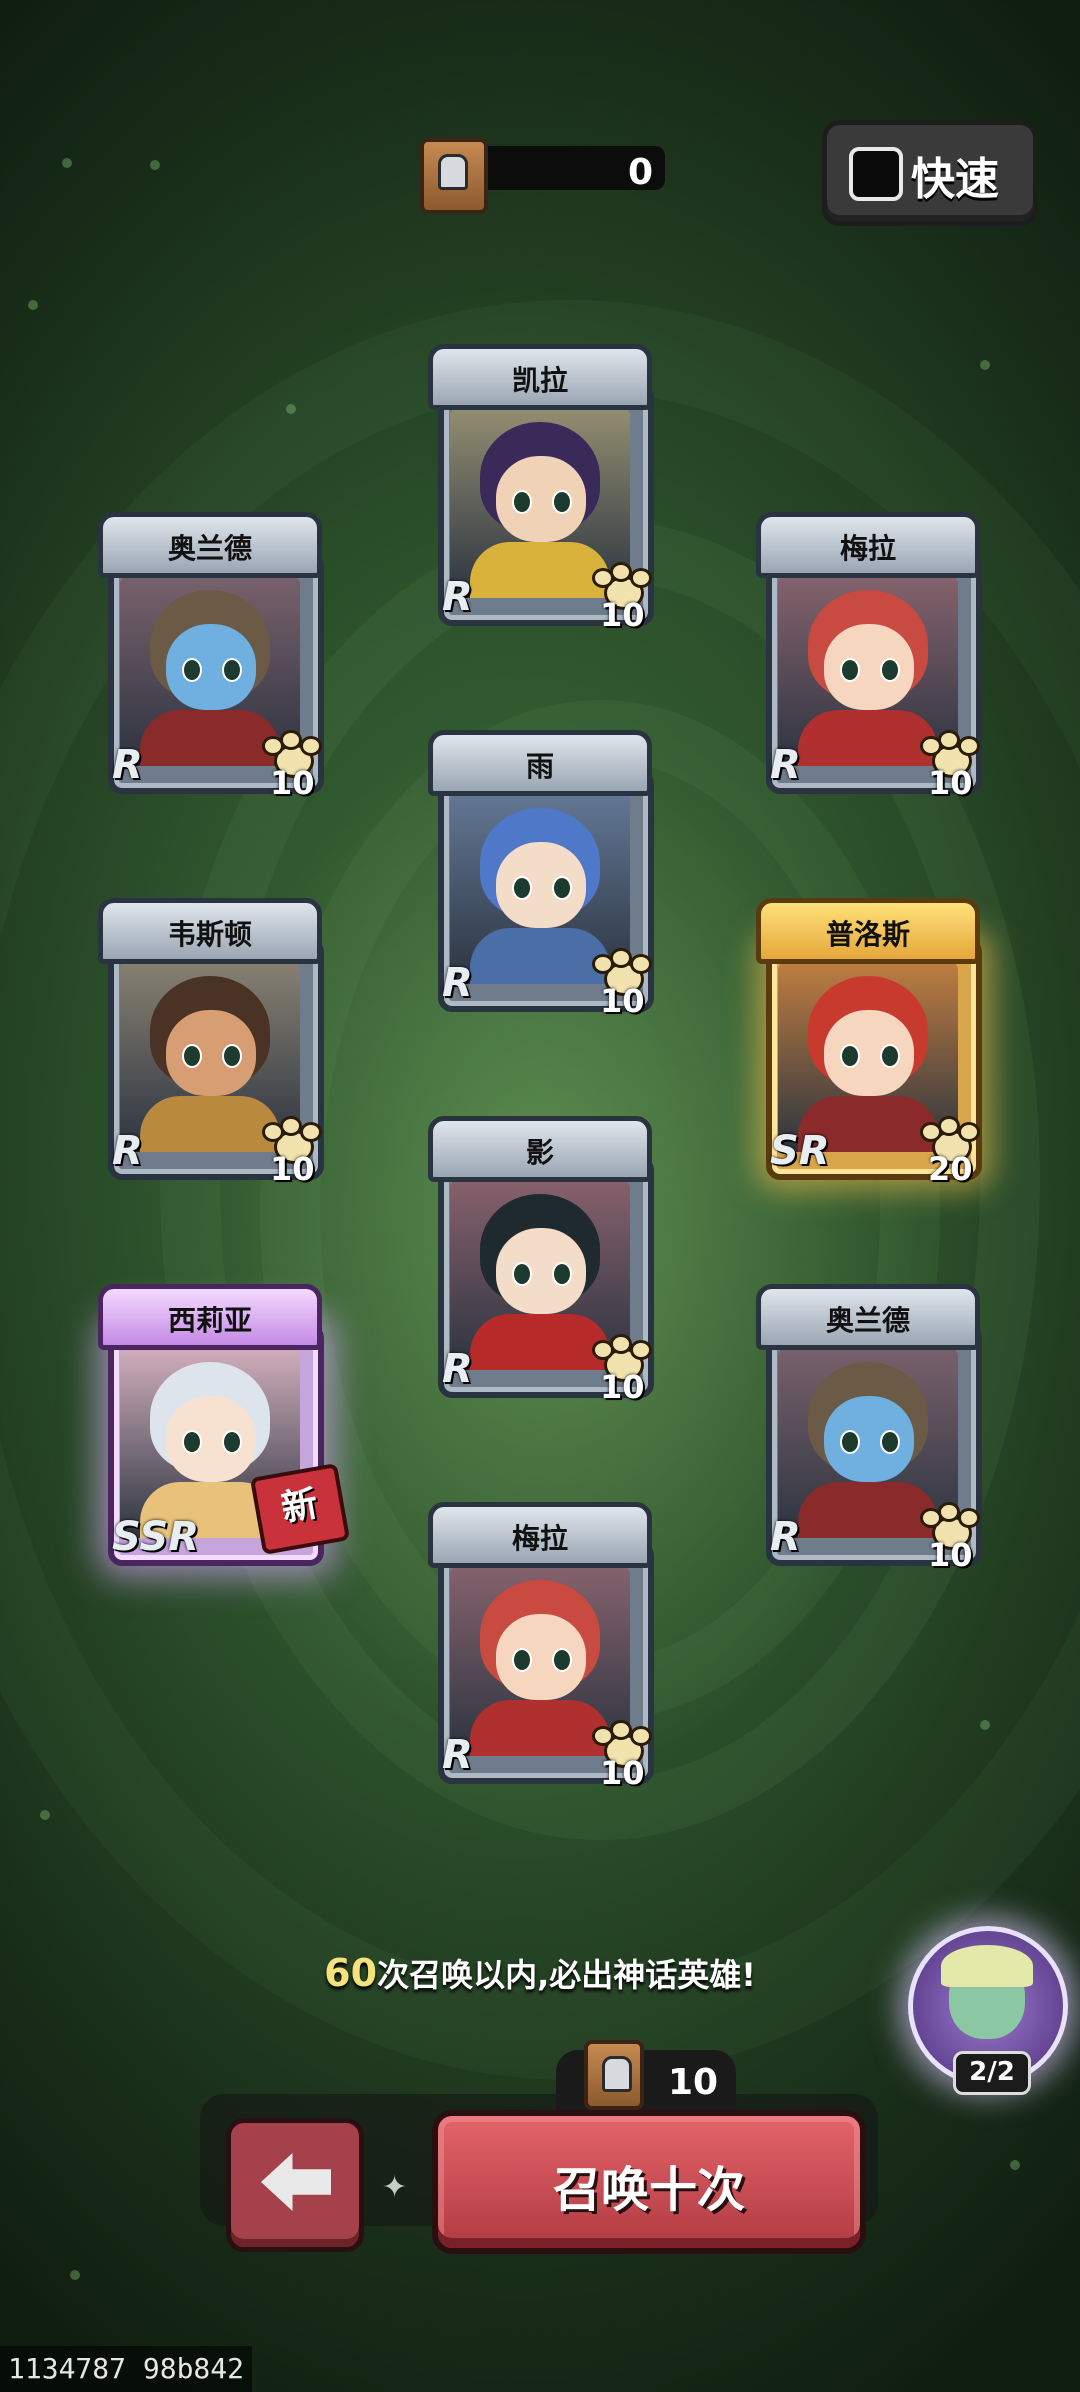 Image resolution: width=1080 pixels, height=2392 pixels. I want to click on hero-card-ying: 影 R 10, so click(541, 1261).